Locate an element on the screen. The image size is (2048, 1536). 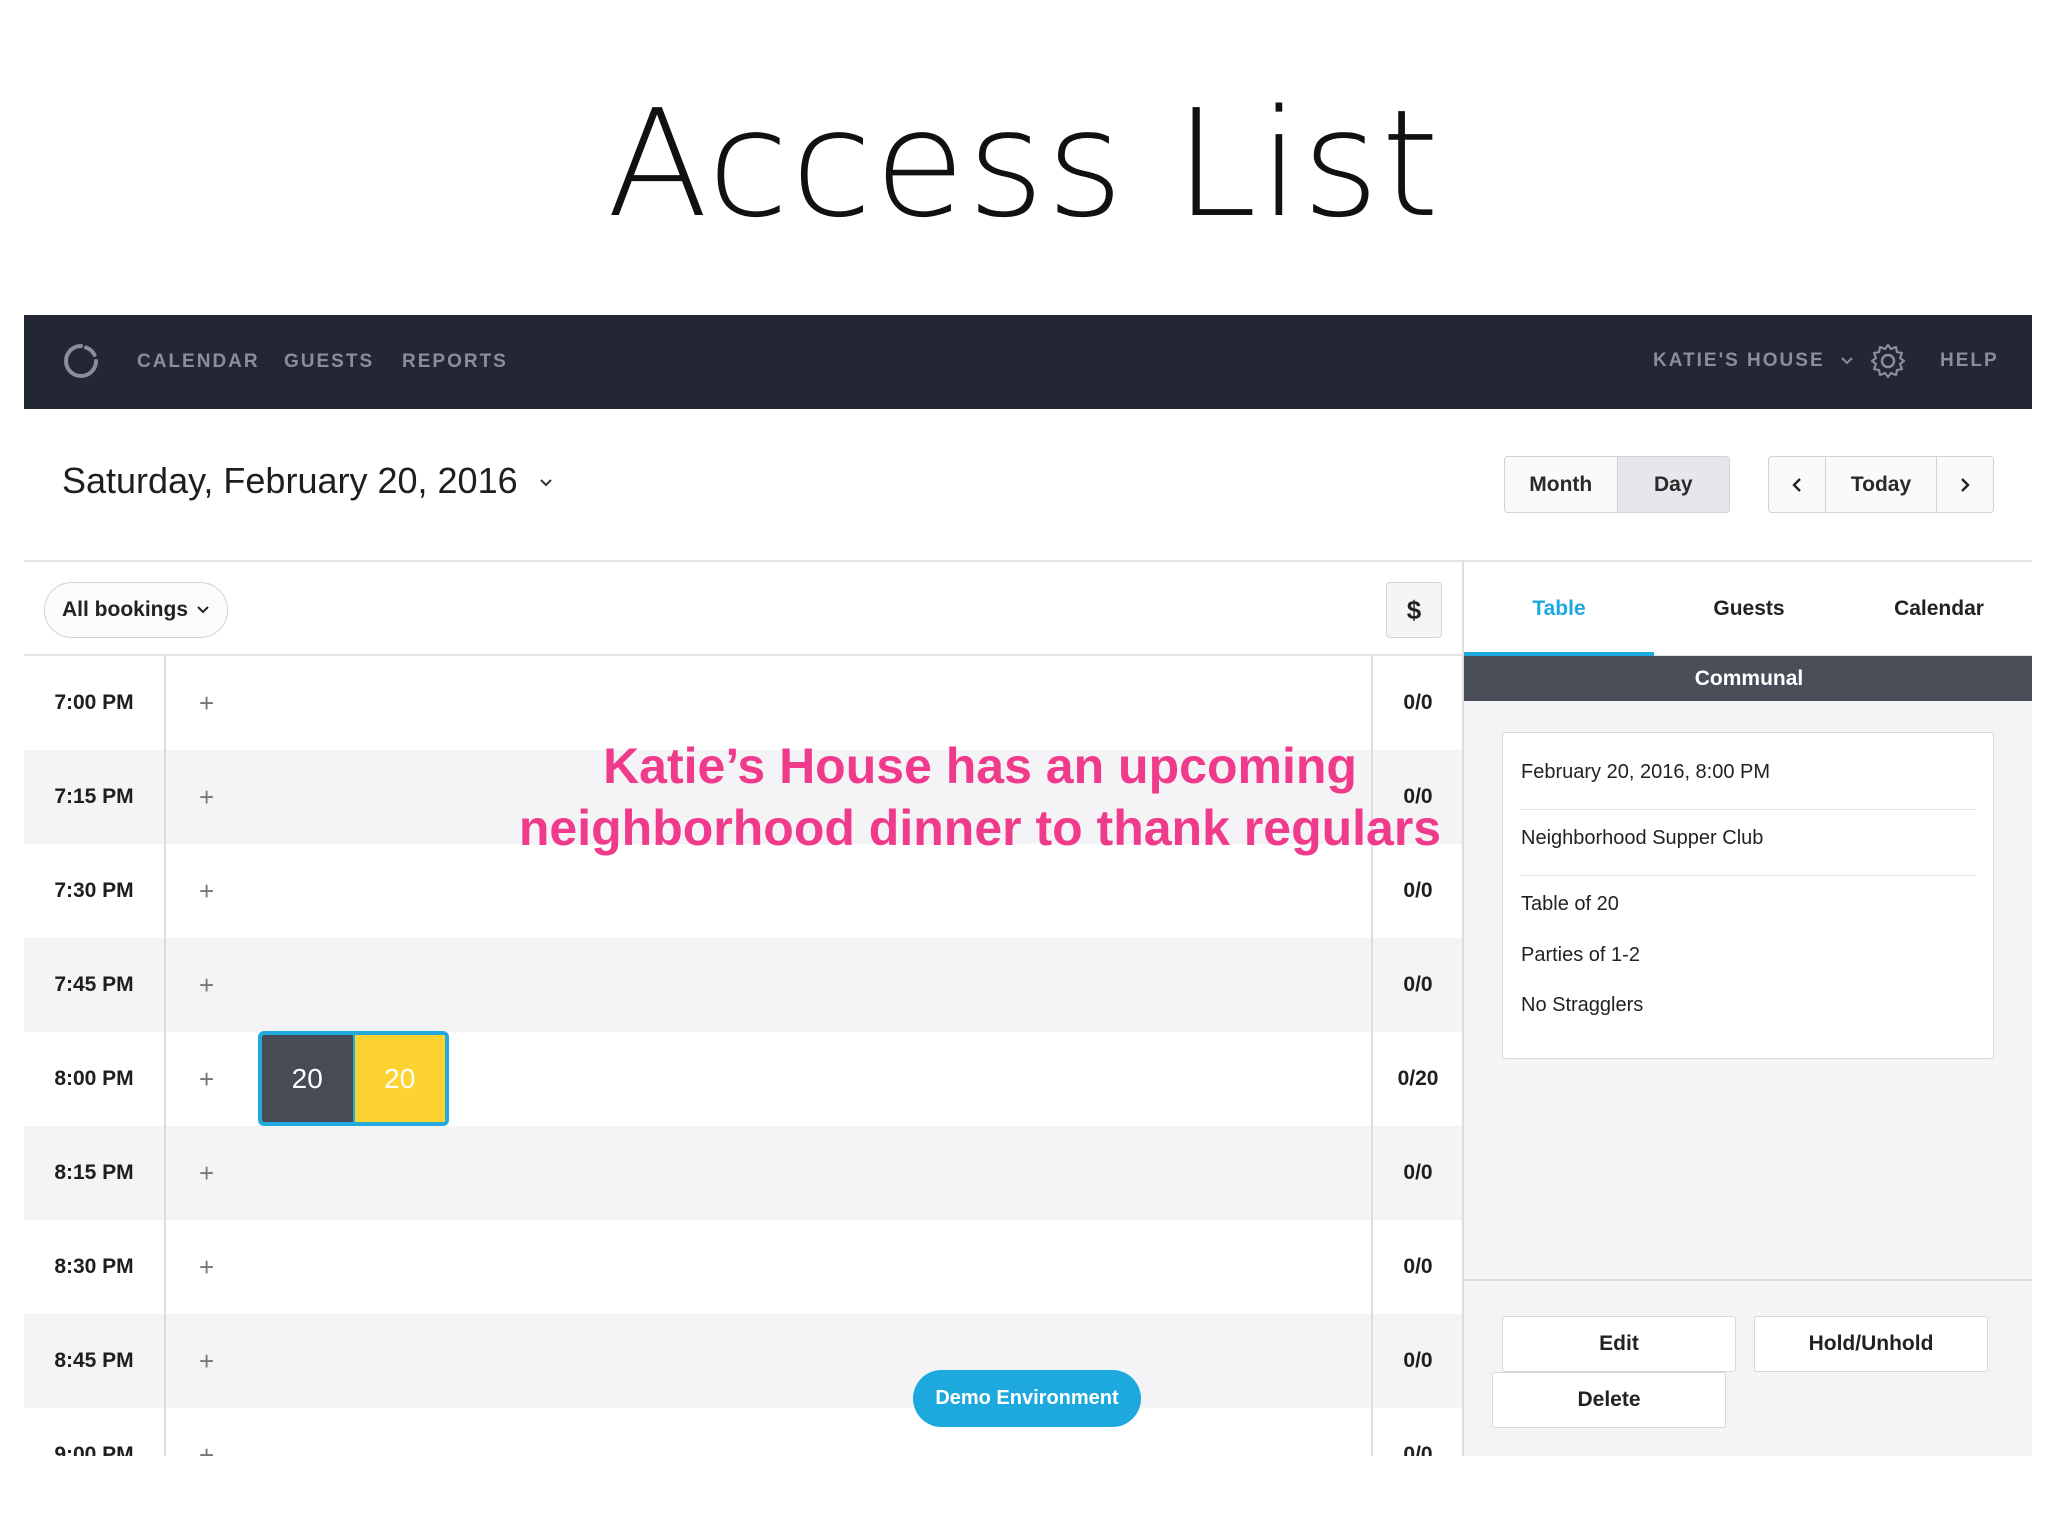
event-name: Neighborhood Supper Club is located at coordinates (1642, 838).